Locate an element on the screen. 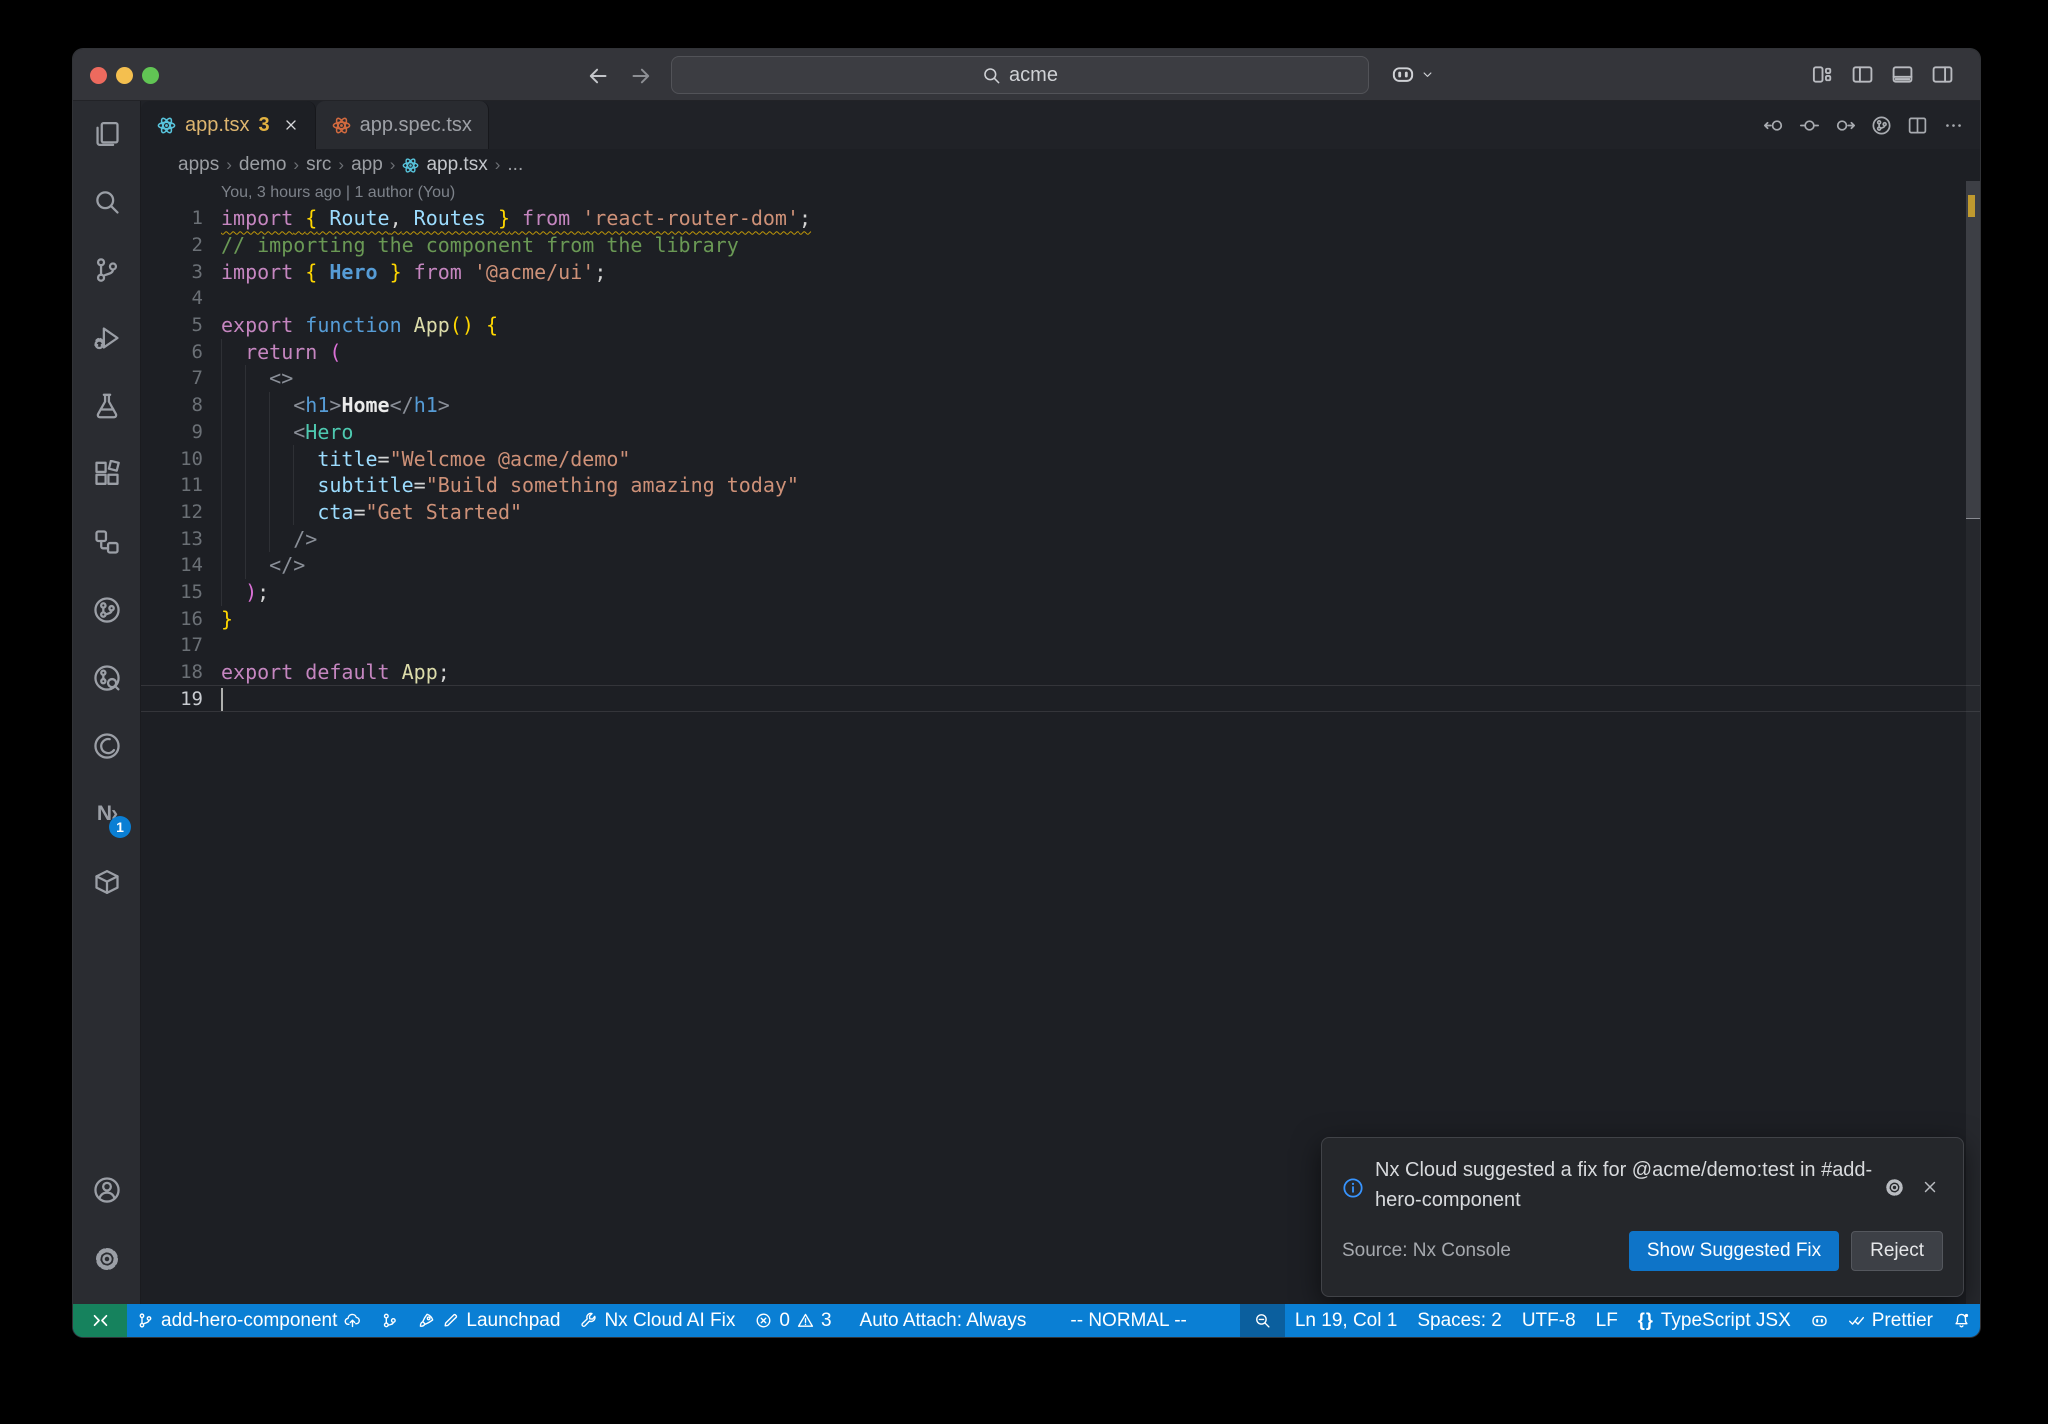 The image size is (2048, 1424). code-line-17: 17 is located at coordinates (1060, 645).